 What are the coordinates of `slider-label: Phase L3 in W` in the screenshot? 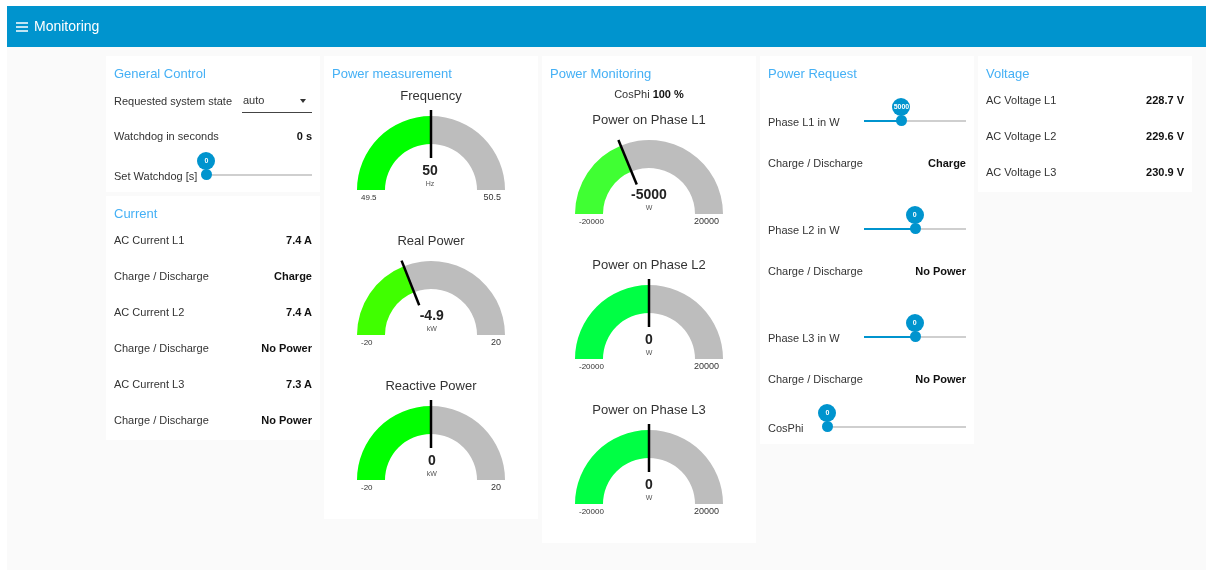 It's located at (804, 338).